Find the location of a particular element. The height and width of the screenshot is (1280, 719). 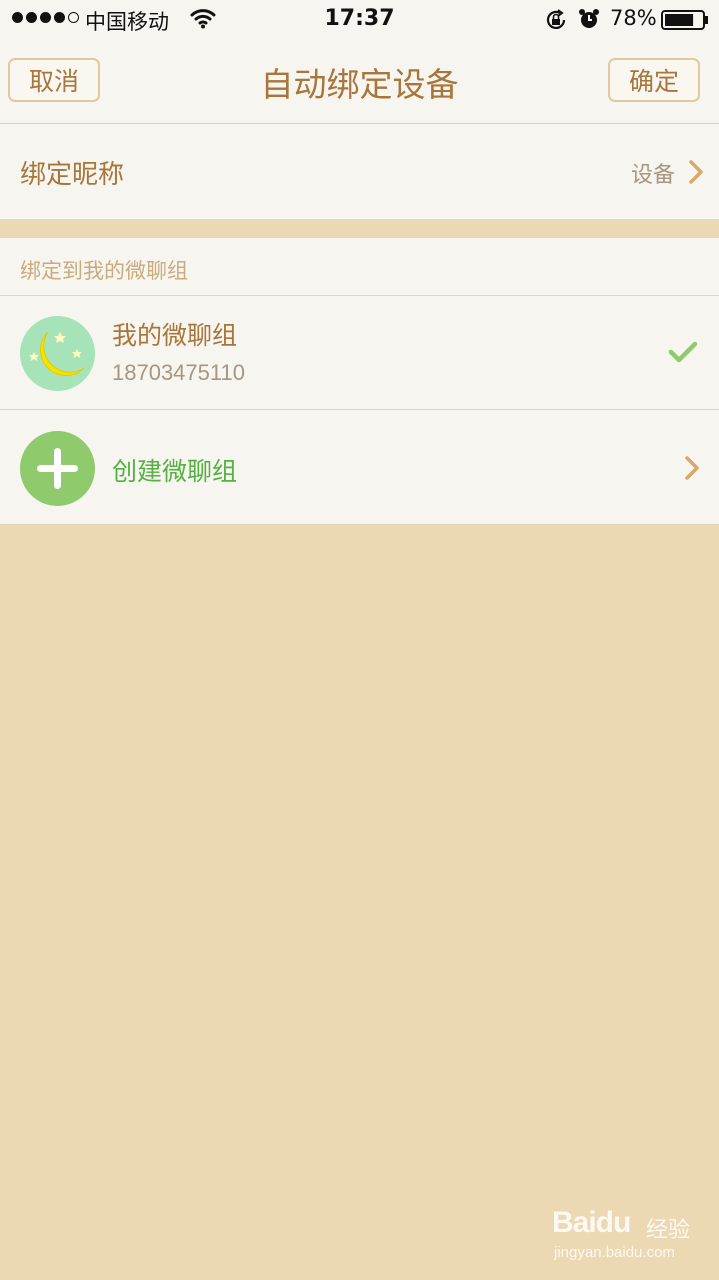

watermark-suffix: 经验 is located at coordinates (668, 1229).